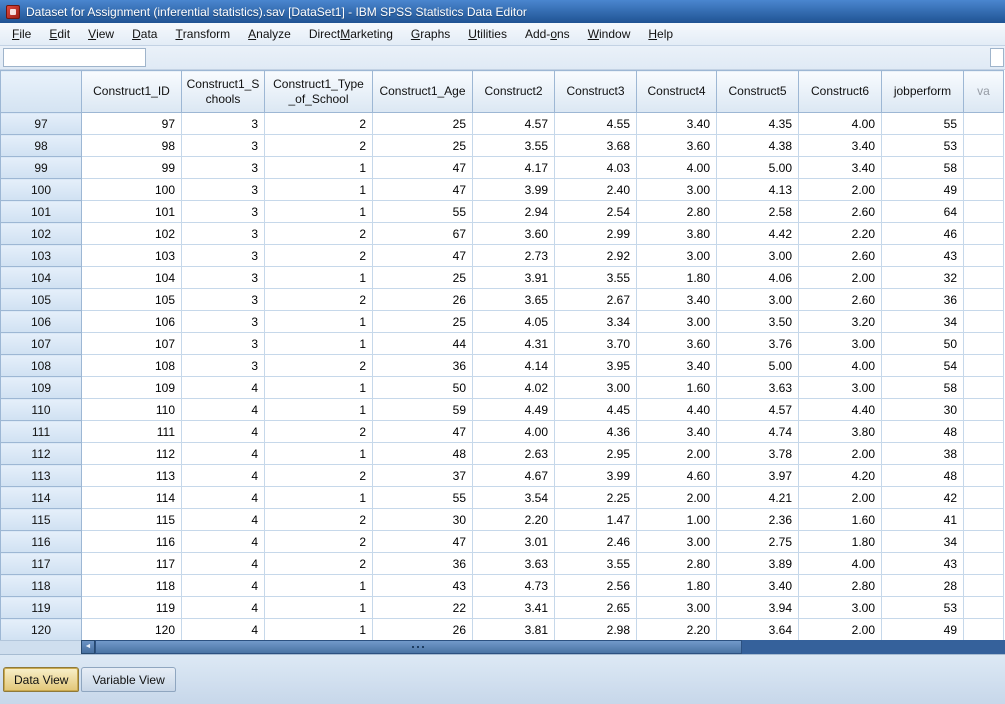 The image size is (1005, 704). Describe the element at coordinates (513, 277) in the screenshot. I see `cell: 3.91` at that location.